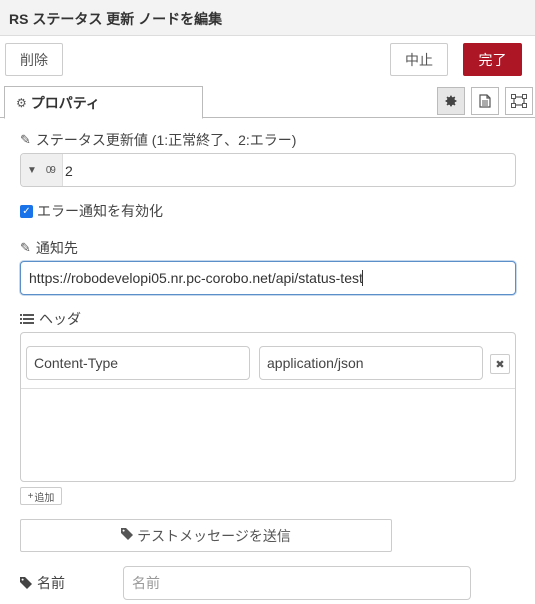  I want to click on plus-icon: +, so click(30, 496).